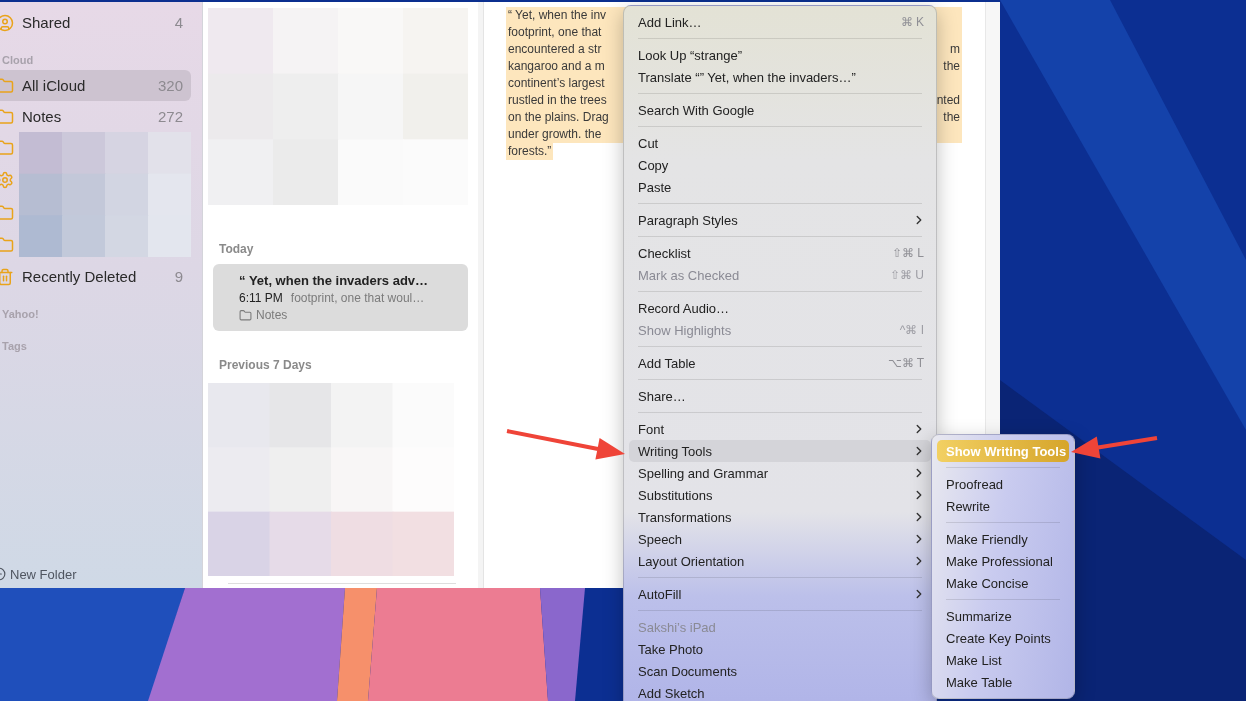 The image size is (1246, 701). I want to click on group-header: Previous 7 Days, so click(265, 365).